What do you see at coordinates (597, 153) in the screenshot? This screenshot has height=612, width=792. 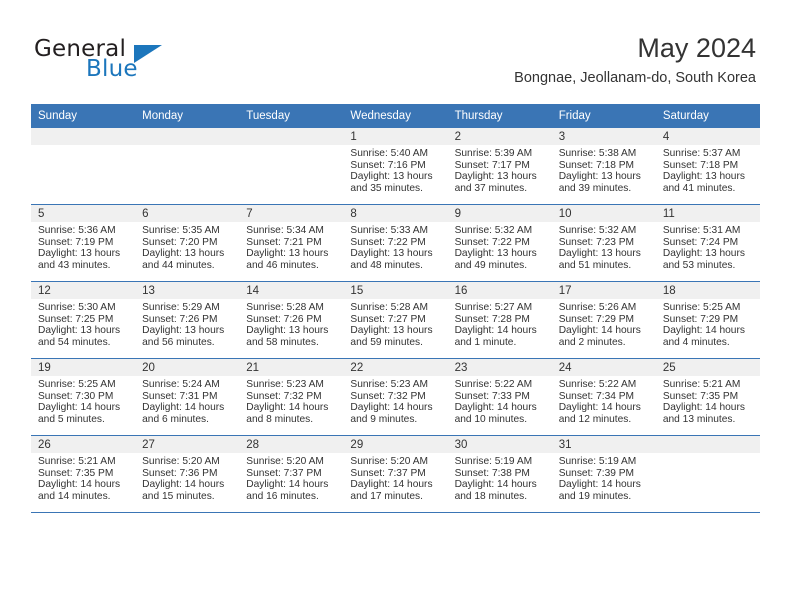 I see `sunrise-text: Sunrise: 5:38 AM` at bounding box center [597, 153].